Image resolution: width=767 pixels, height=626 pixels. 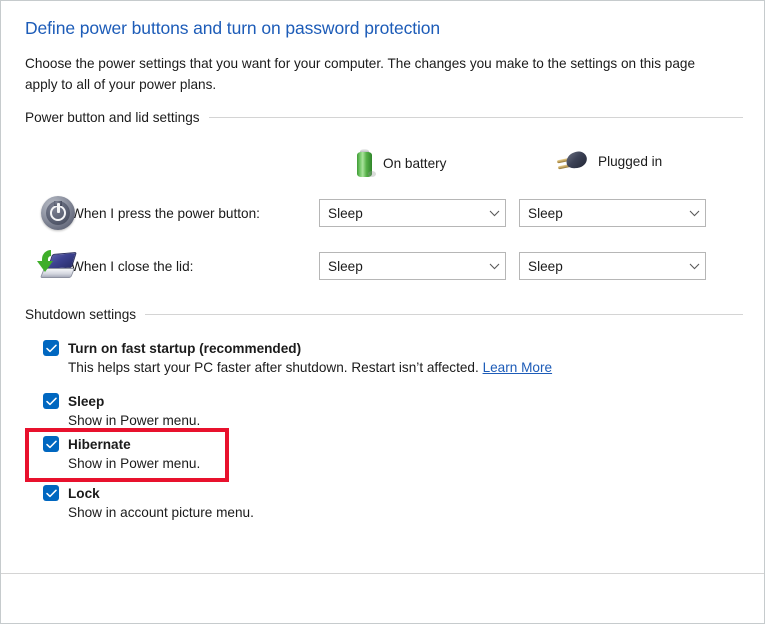 What do you see at coordinates (373, 401) in the screenshot?
I see `option-header-row: Sleep` at bounding box center [373, 401].